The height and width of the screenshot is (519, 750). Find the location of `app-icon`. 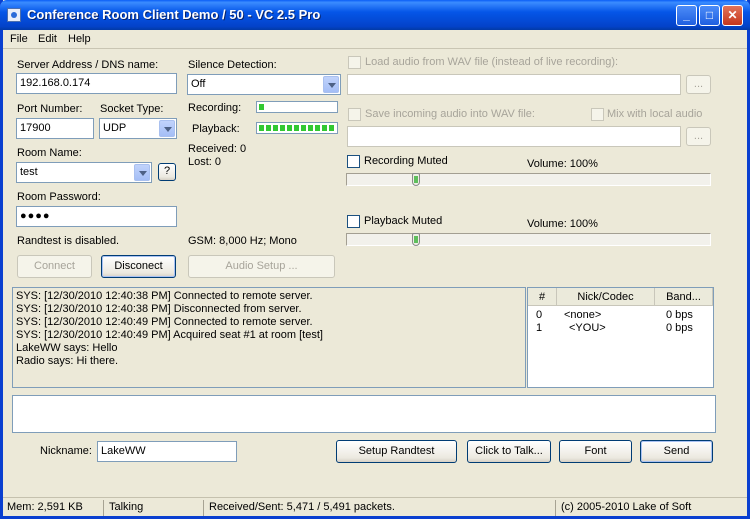

app-icon is located at coordinates (14, 15).